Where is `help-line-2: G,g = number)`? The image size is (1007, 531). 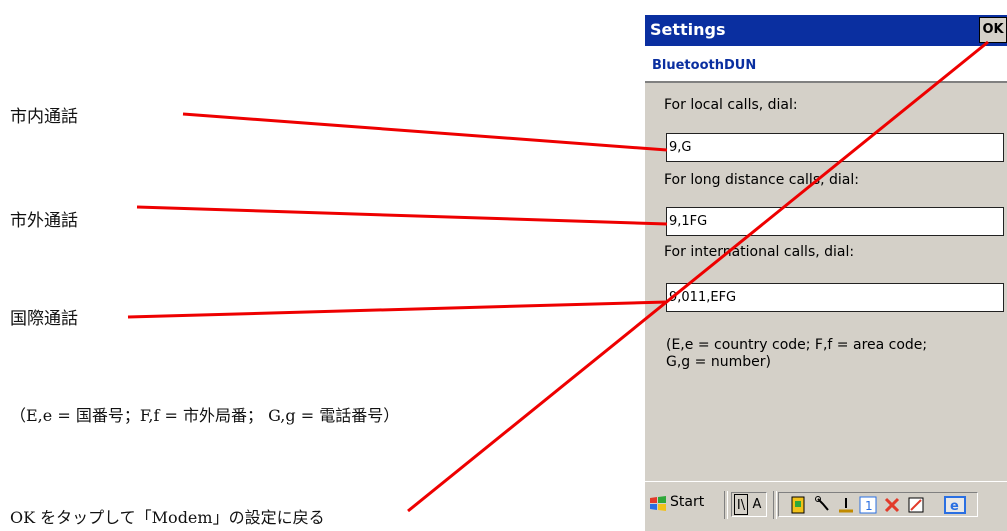 help-line-2: G,g = number) is located at coordinates (718, 362).